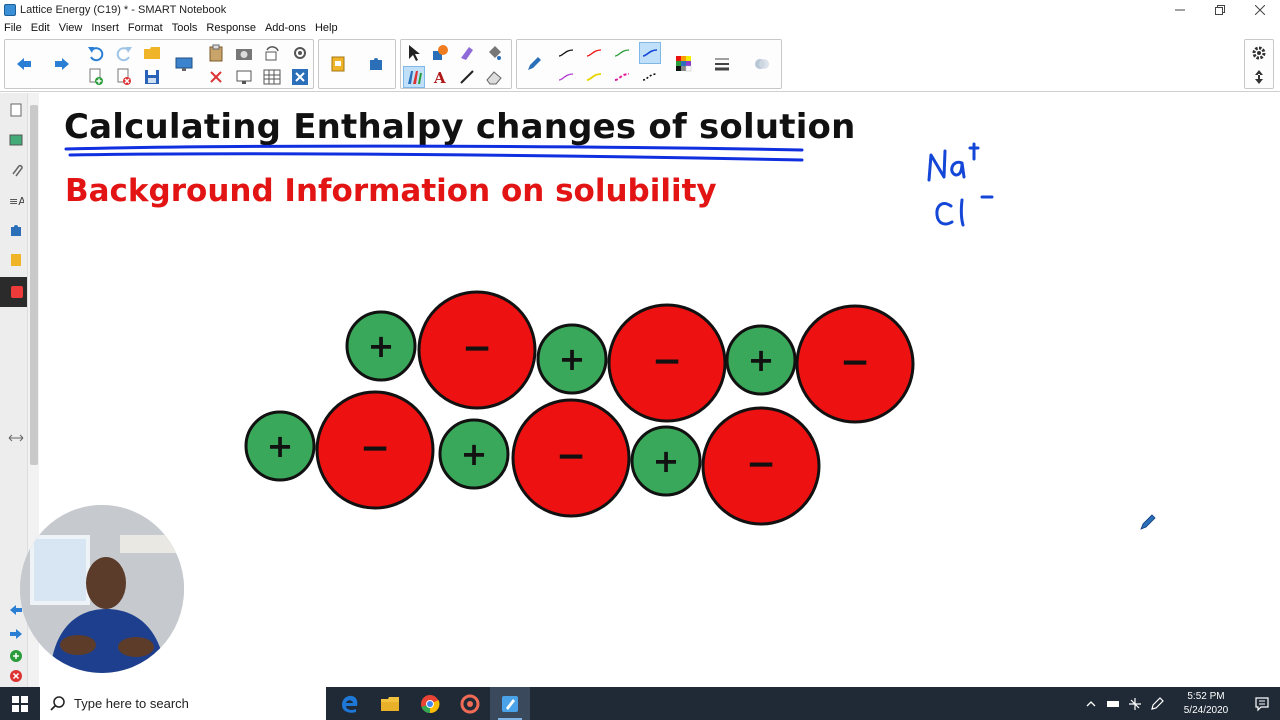 Image resolution: width=1280 pixels, height=720 pixels. What do you see at coordinates (510, 703) in the screenshot?
I see `taskbar-smart-notebook` at bounding box center [510, 703].